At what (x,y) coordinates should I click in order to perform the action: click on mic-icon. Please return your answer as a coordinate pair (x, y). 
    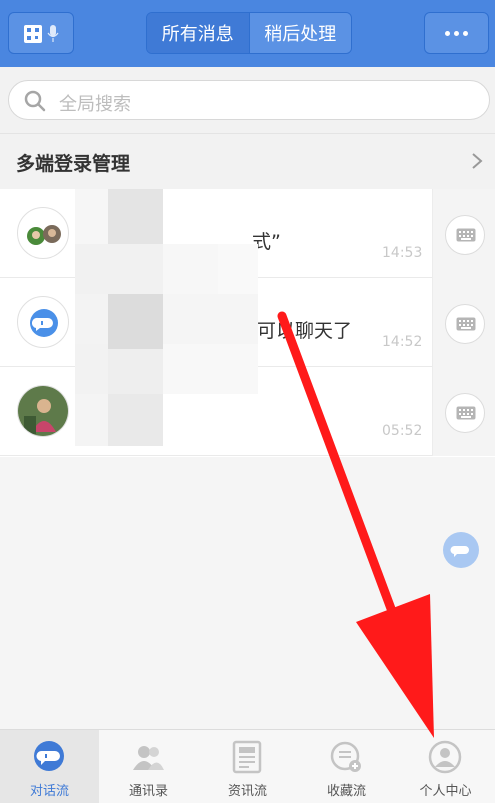
    Looking at the image, I should click on (53, 33).